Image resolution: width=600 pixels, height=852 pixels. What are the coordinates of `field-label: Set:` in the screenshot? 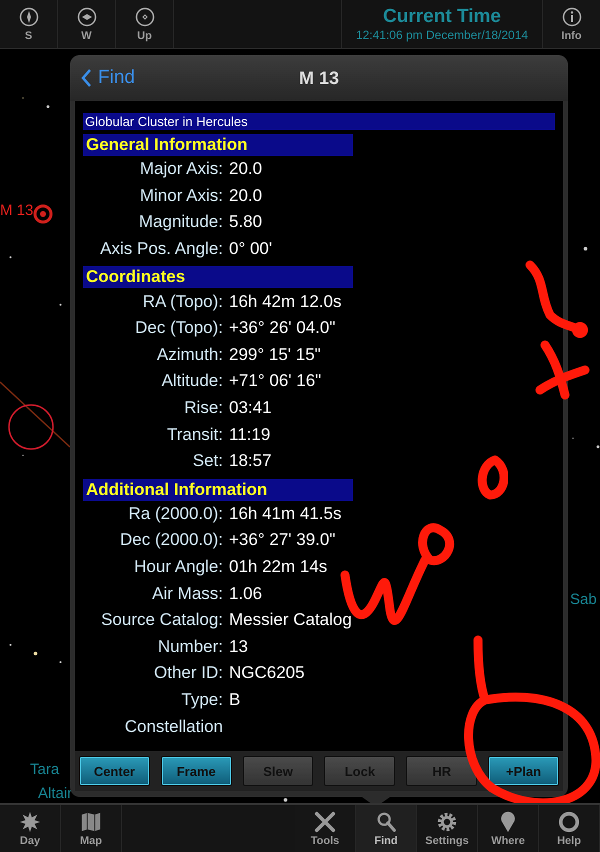 It's located at (207, 461).